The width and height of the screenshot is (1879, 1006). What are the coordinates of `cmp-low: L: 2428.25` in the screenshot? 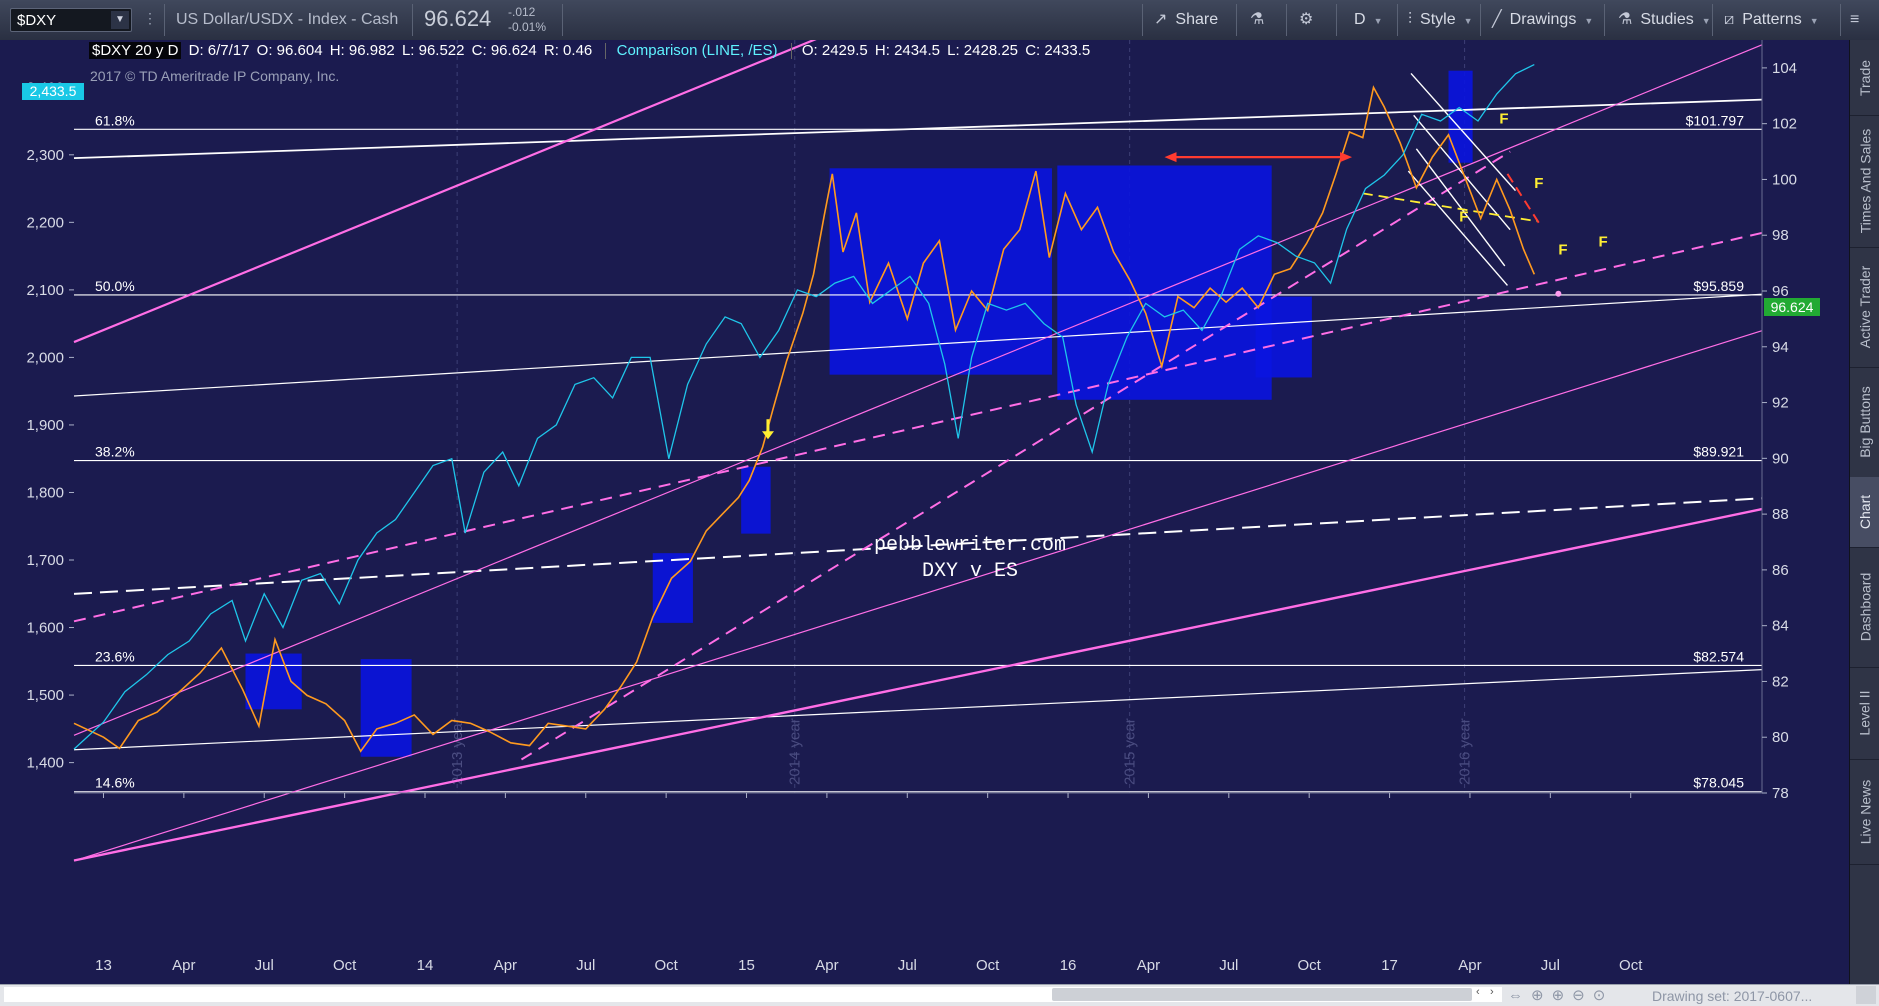 It's located at (983, 50).